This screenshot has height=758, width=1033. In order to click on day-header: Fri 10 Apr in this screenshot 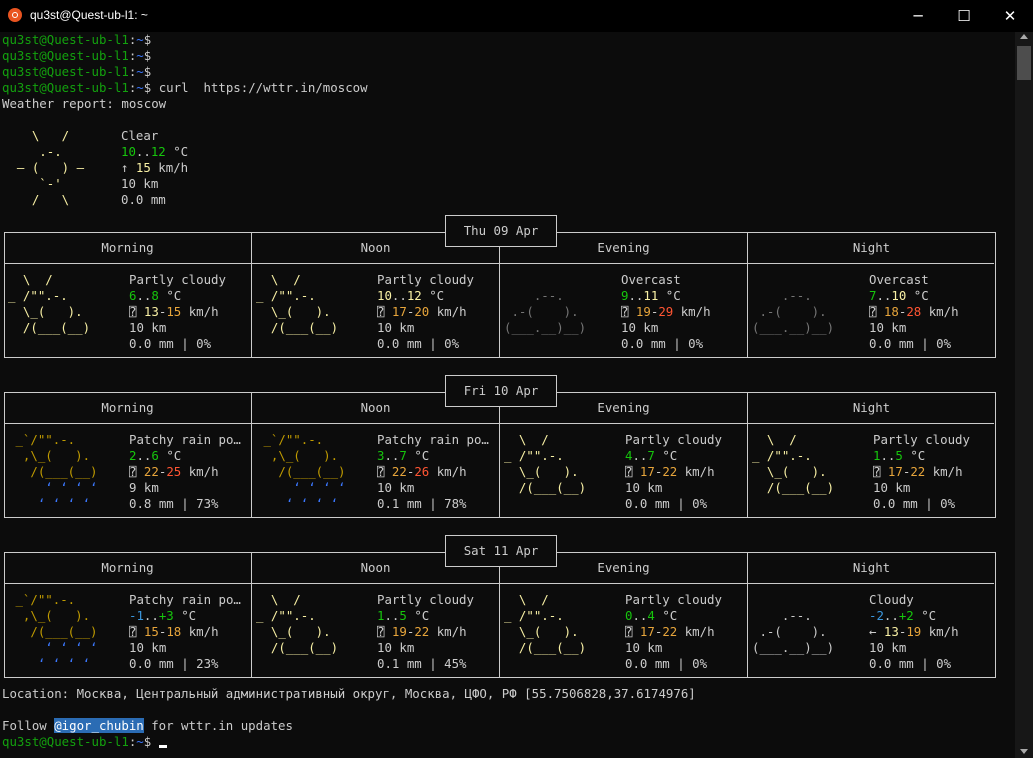, I will do `click(501, 391)`.